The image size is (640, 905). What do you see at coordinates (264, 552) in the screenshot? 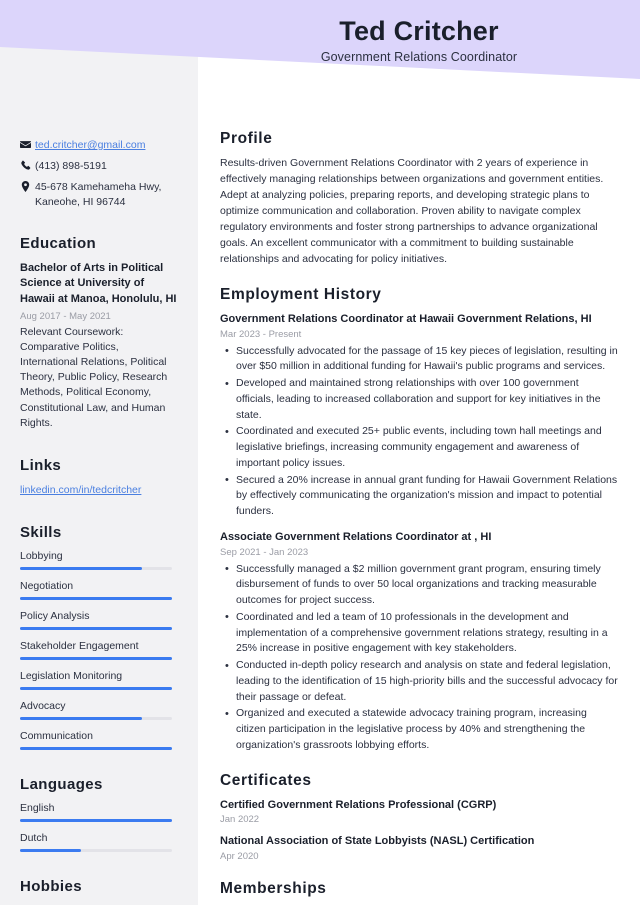
I see `job-date: Sep 2021 - Jan 2023` at bounding box center [264, 552].